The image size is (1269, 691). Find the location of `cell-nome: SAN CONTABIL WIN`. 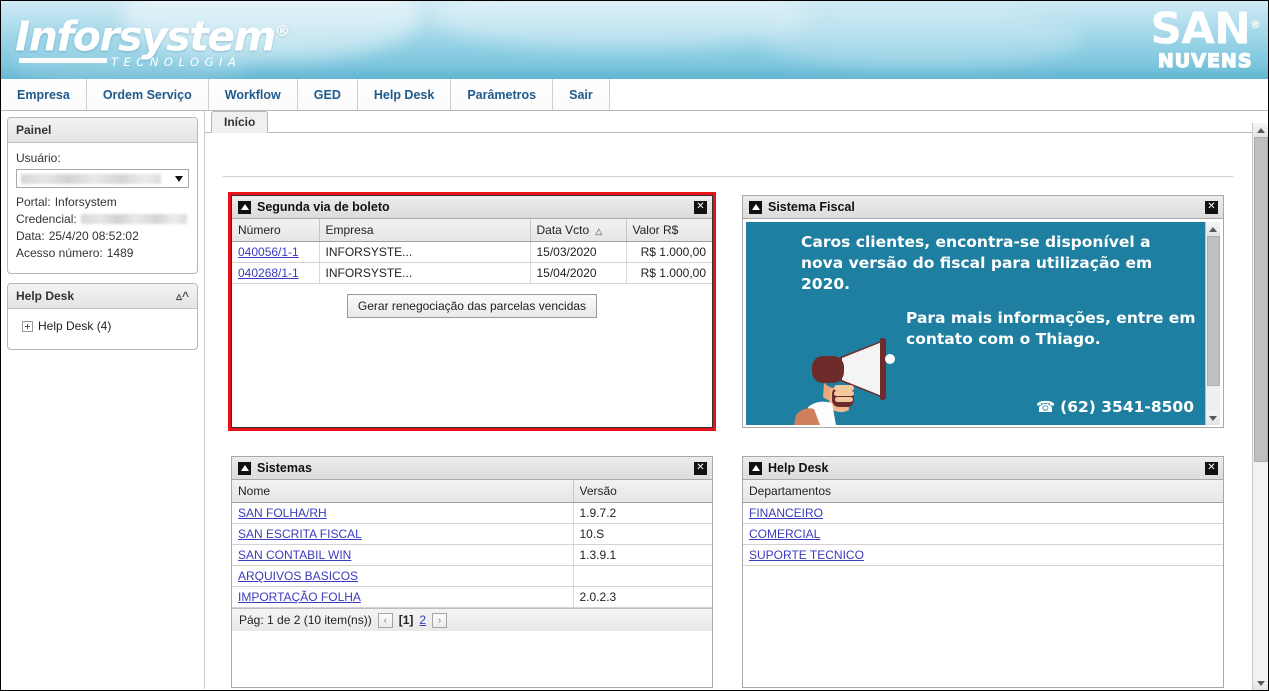

cell-nome: SAN CONTABIL WIN is located at coordinates (403, 555).